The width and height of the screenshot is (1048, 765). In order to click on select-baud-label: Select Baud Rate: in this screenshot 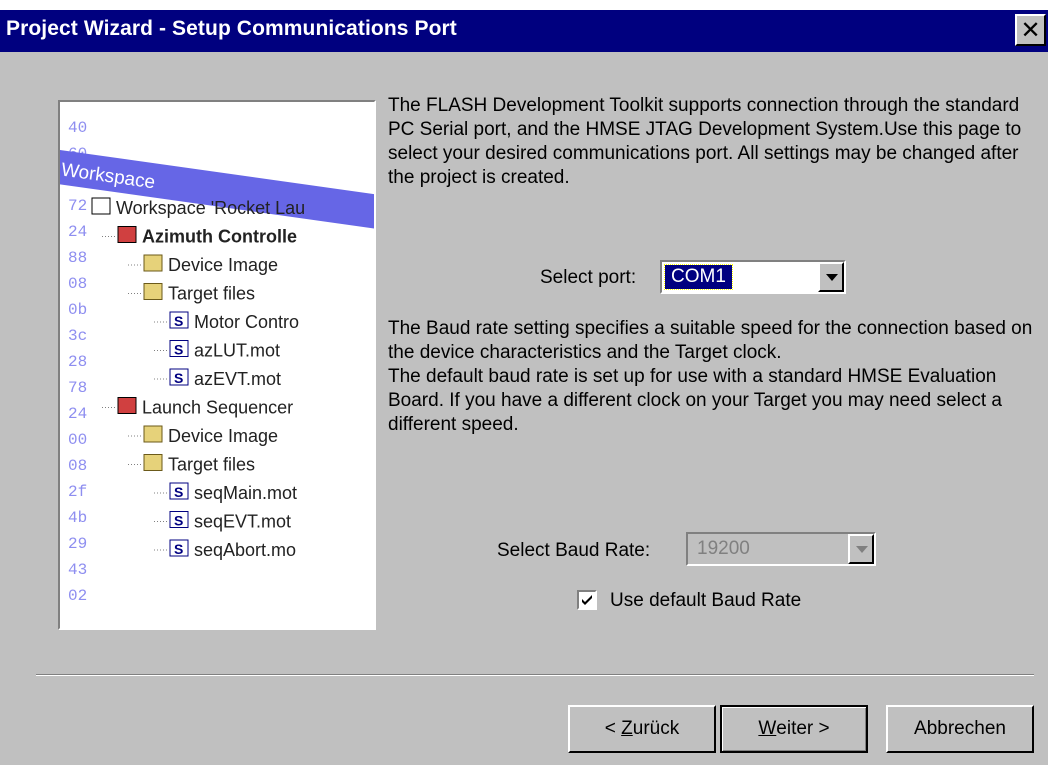, I will do `click(574, 550)`.